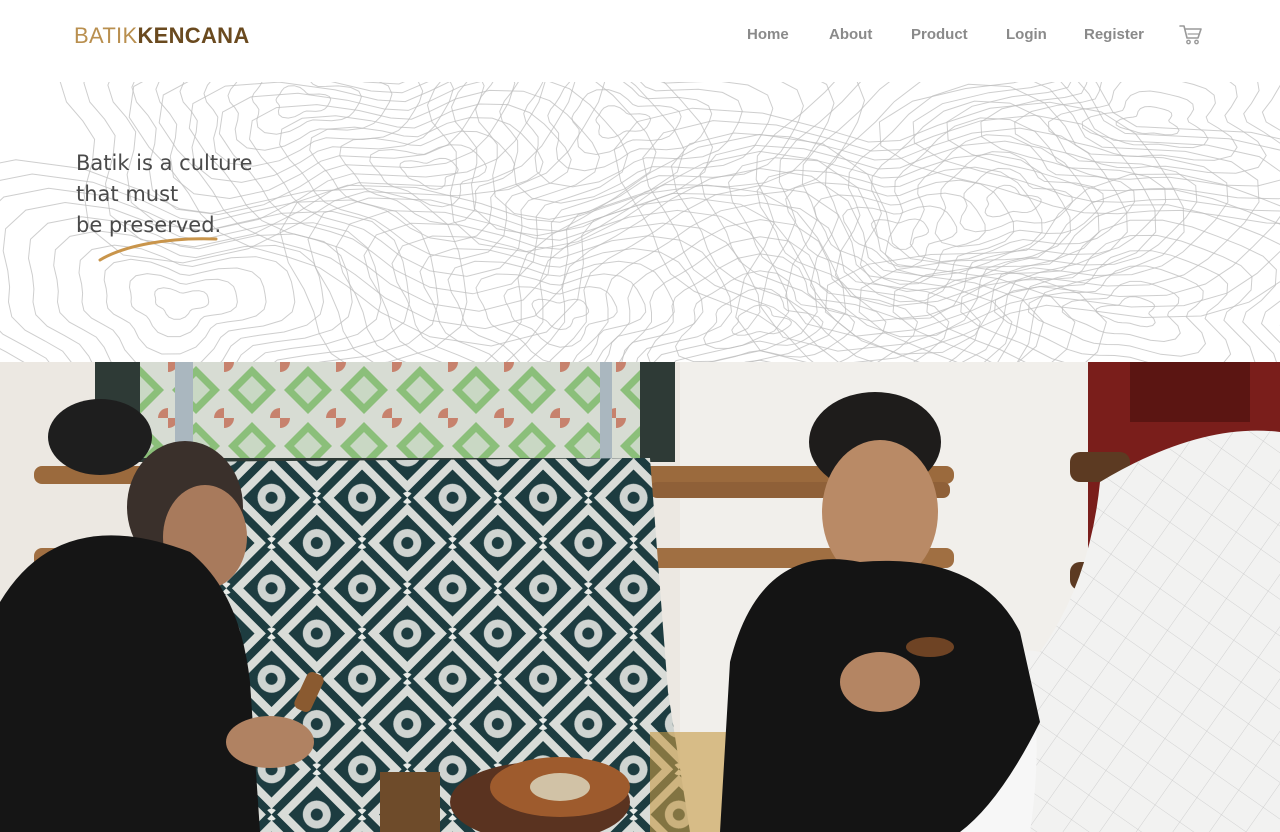 The image size is (1280, 832). I want to click on brand-logo-bold: KENCANA, so click(193, 35).